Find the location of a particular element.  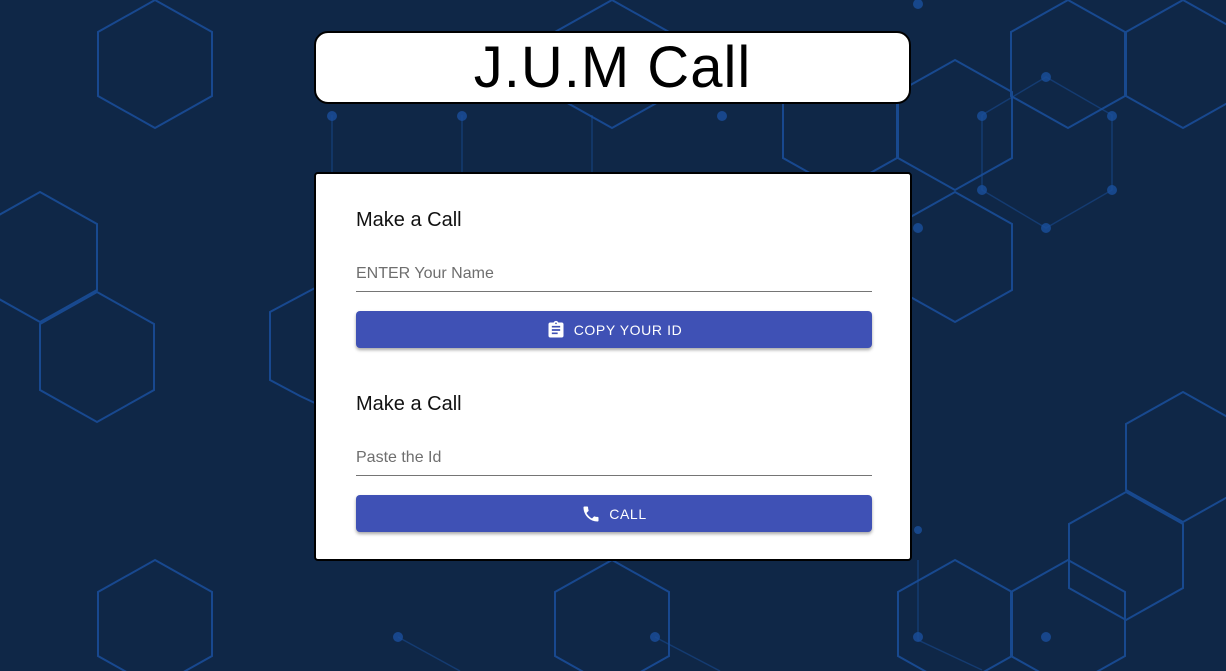

copy-id-label: Copy Your ID is located at coordinates (628, 329).